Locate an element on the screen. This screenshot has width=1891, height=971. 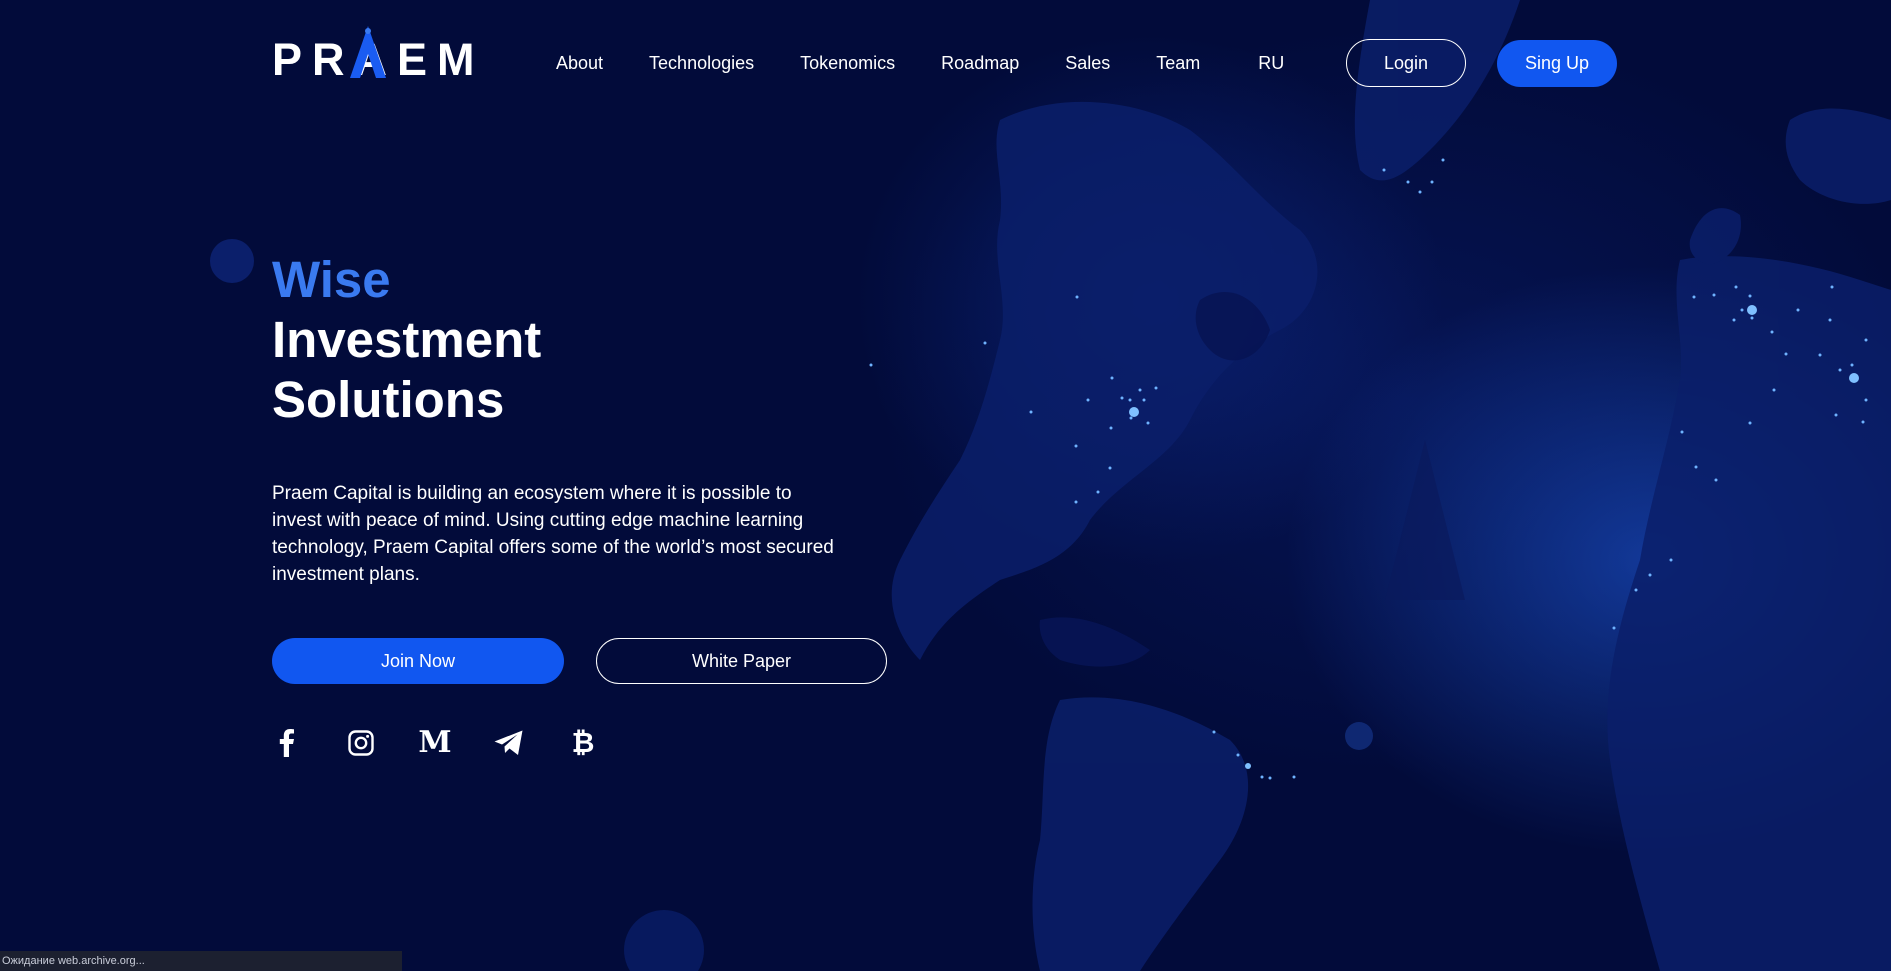
join-now-button: Join Now is located at coordinates (418, 661).